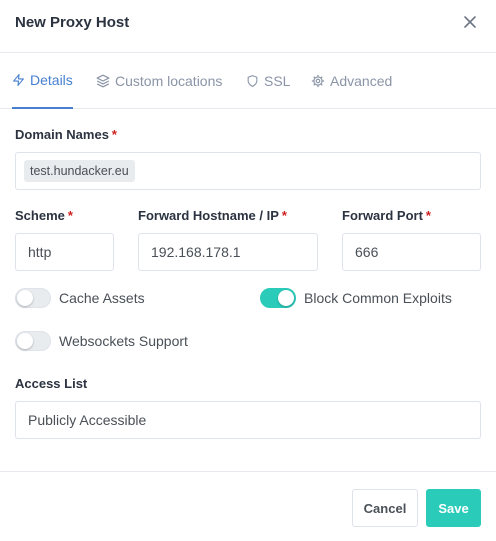  I want to click on tab-bar: Details Custom locations SSL Advanced, so click(248, 81).